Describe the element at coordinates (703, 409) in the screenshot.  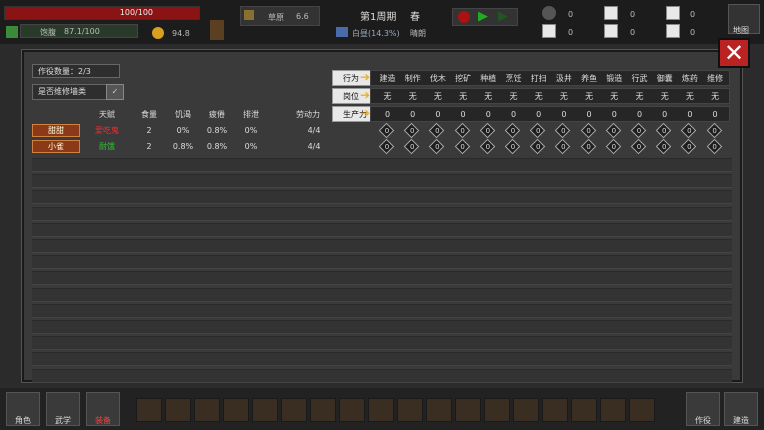
I see `labor-button: 作役` at that location.